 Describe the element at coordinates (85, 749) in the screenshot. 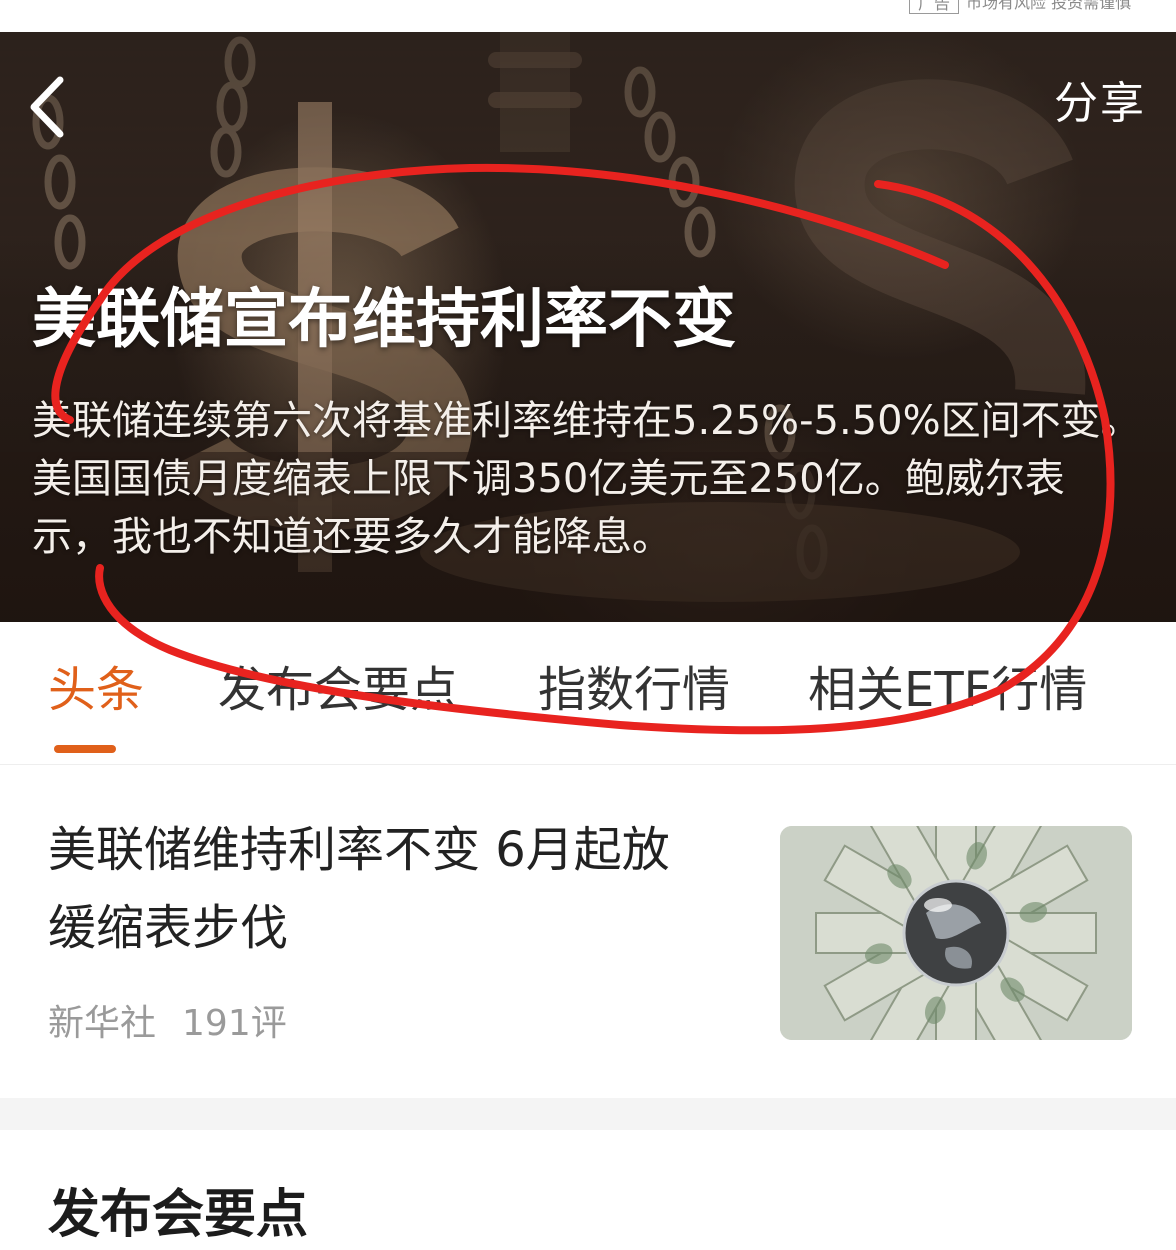

I see `active-tab-indicator` at that location.